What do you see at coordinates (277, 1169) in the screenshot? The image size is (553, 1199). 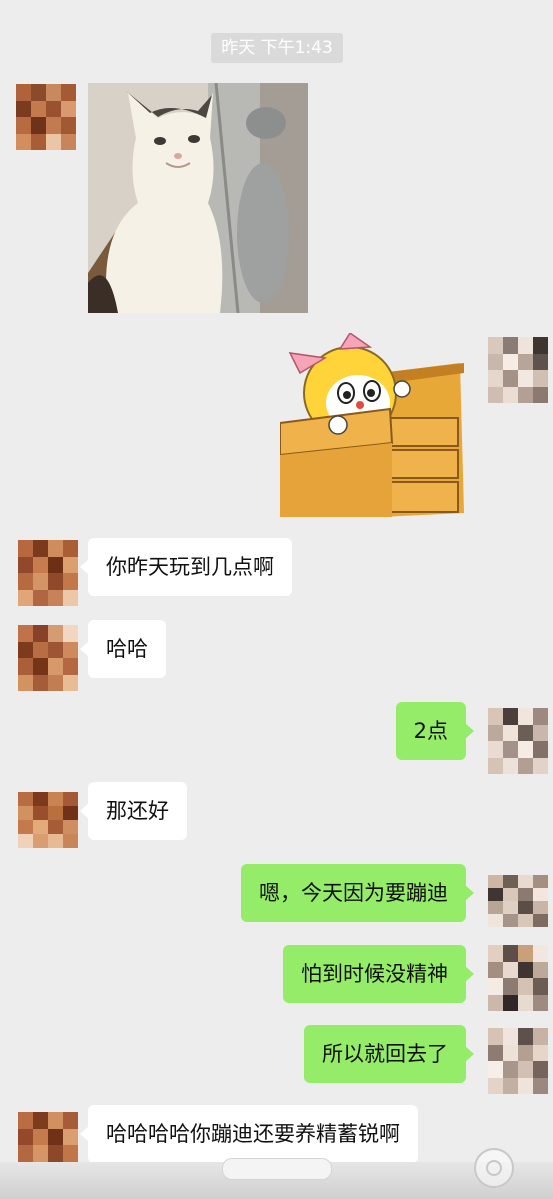 I see `home-indicator` at bounding box center [277, 1169].